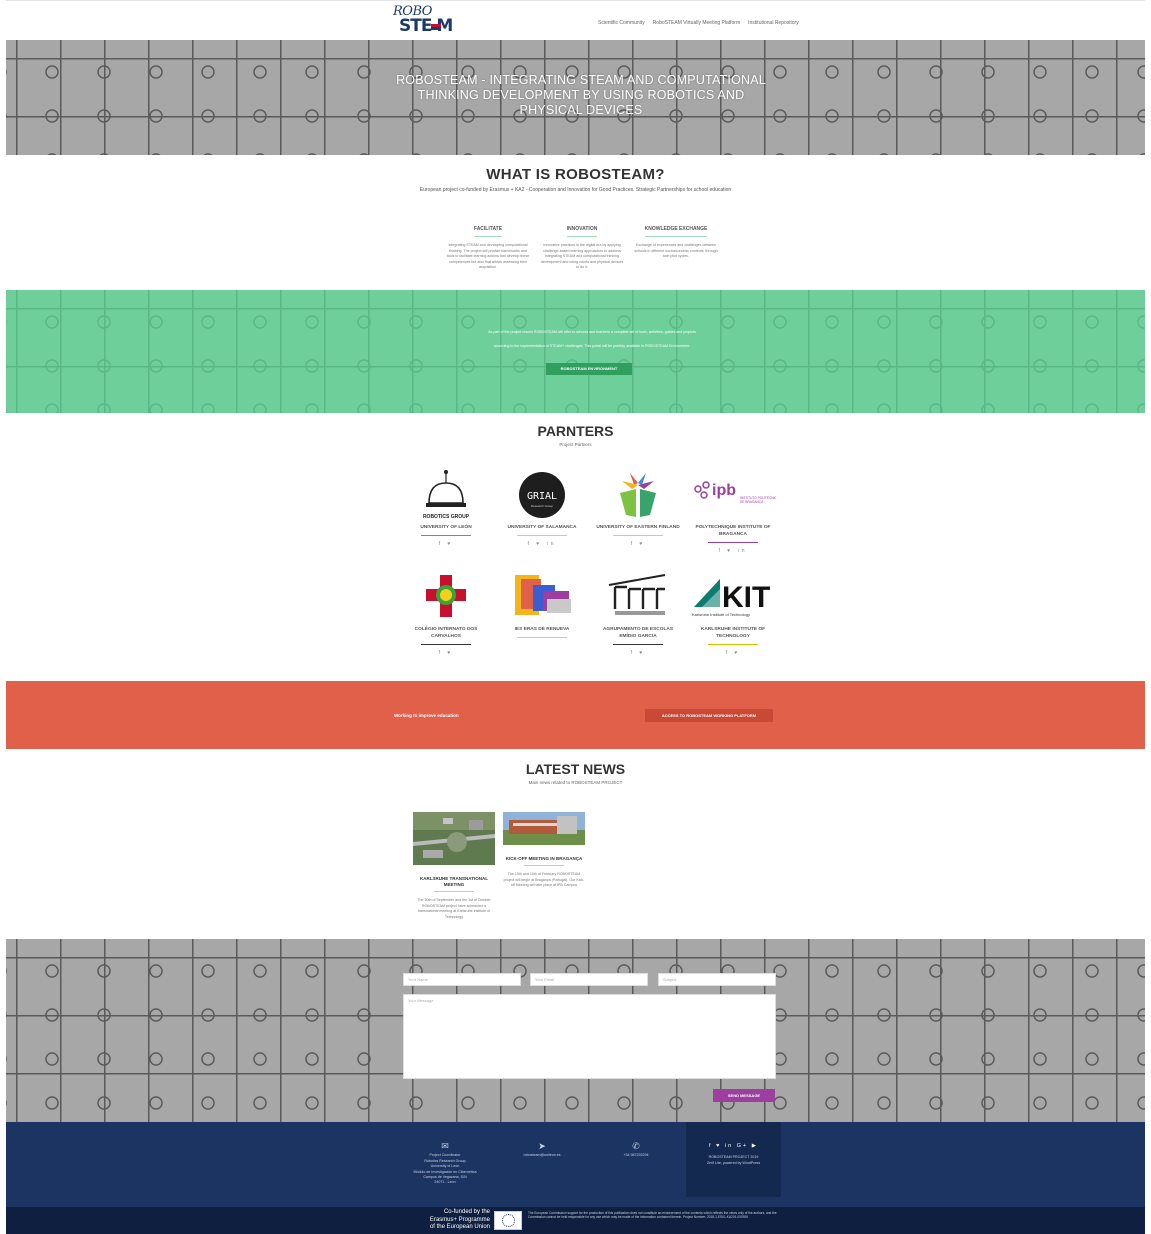  What do you see at coordinates (773, 23) in the screenshot?
I see `nav-item-repository: Institutional Repository` at bounding box center [773, 23].